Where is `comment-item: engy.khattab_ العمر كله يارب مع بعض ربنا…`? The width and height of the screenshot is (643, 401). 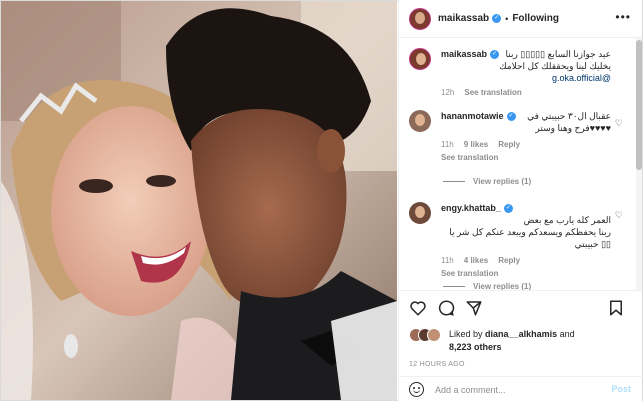
comment-item: engy.khattab_ العمر كله يارب مع بعض ربنا… is located at coordinates (519, 240).